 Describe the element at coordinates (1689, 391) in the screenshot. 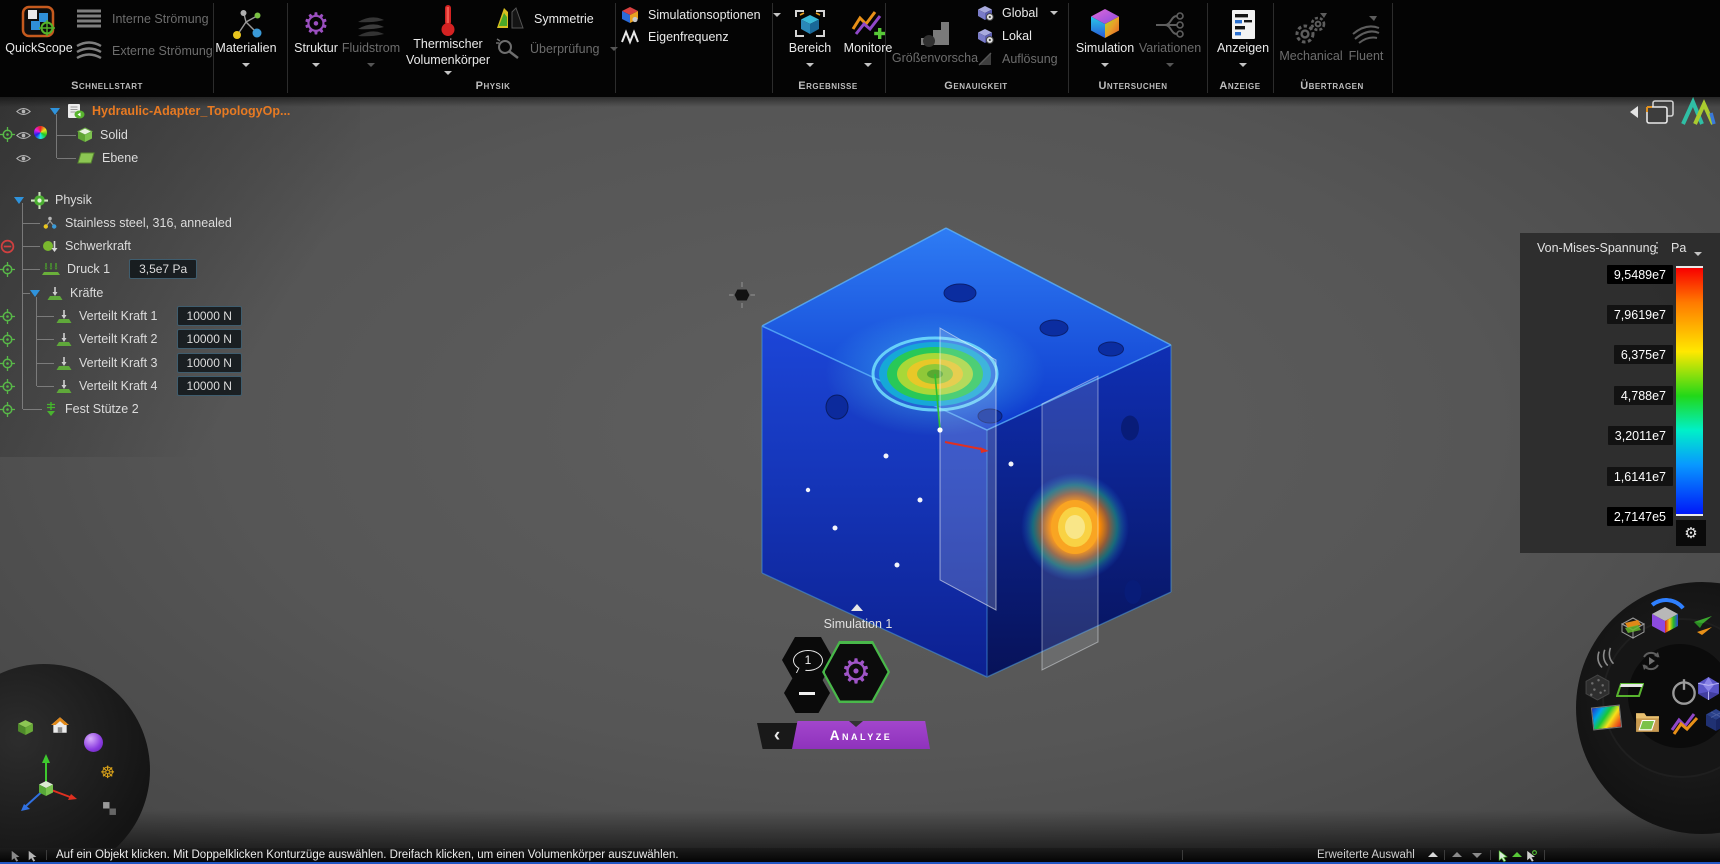

I see `legend-colorbar` at that location.